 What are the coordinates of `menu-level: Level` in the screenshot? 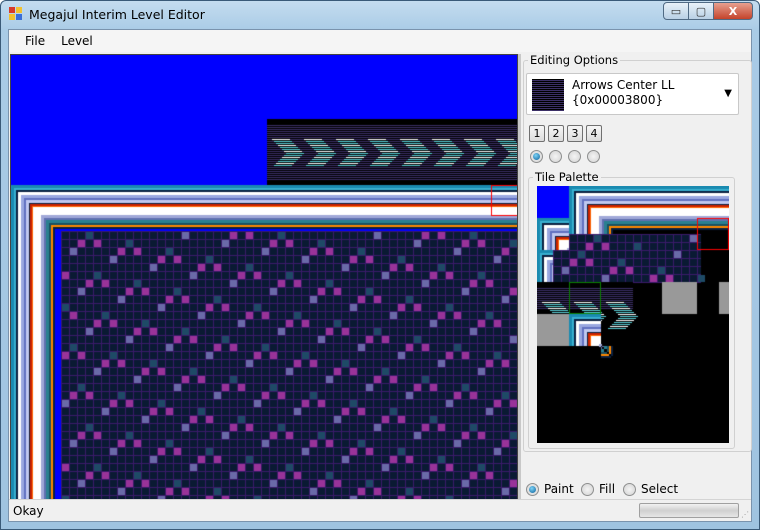 It's located at (77, 41).